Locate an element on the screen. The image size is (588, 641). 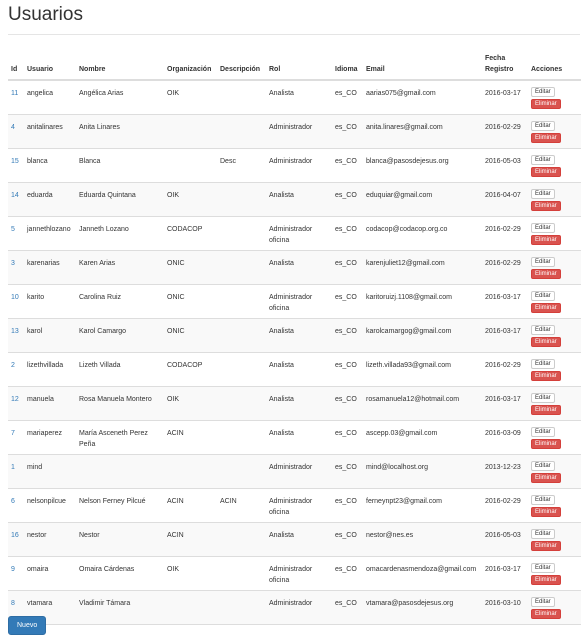
cell-usuario: anitalinares is located at coordinates (50, 131).